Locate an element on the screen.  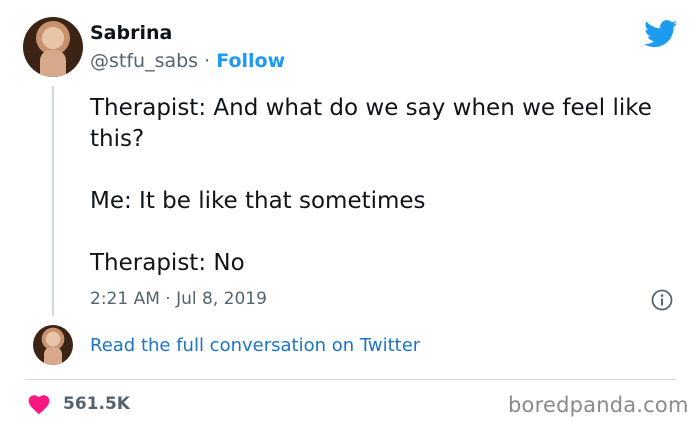
like-count: 561.5K is located at coordinates (96, 404).